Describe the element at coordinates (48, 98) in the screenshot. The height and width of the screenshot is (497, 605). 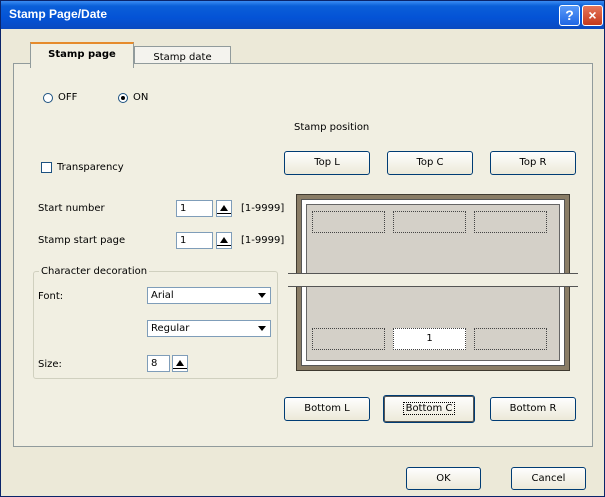
I see `off-radio` at that location.